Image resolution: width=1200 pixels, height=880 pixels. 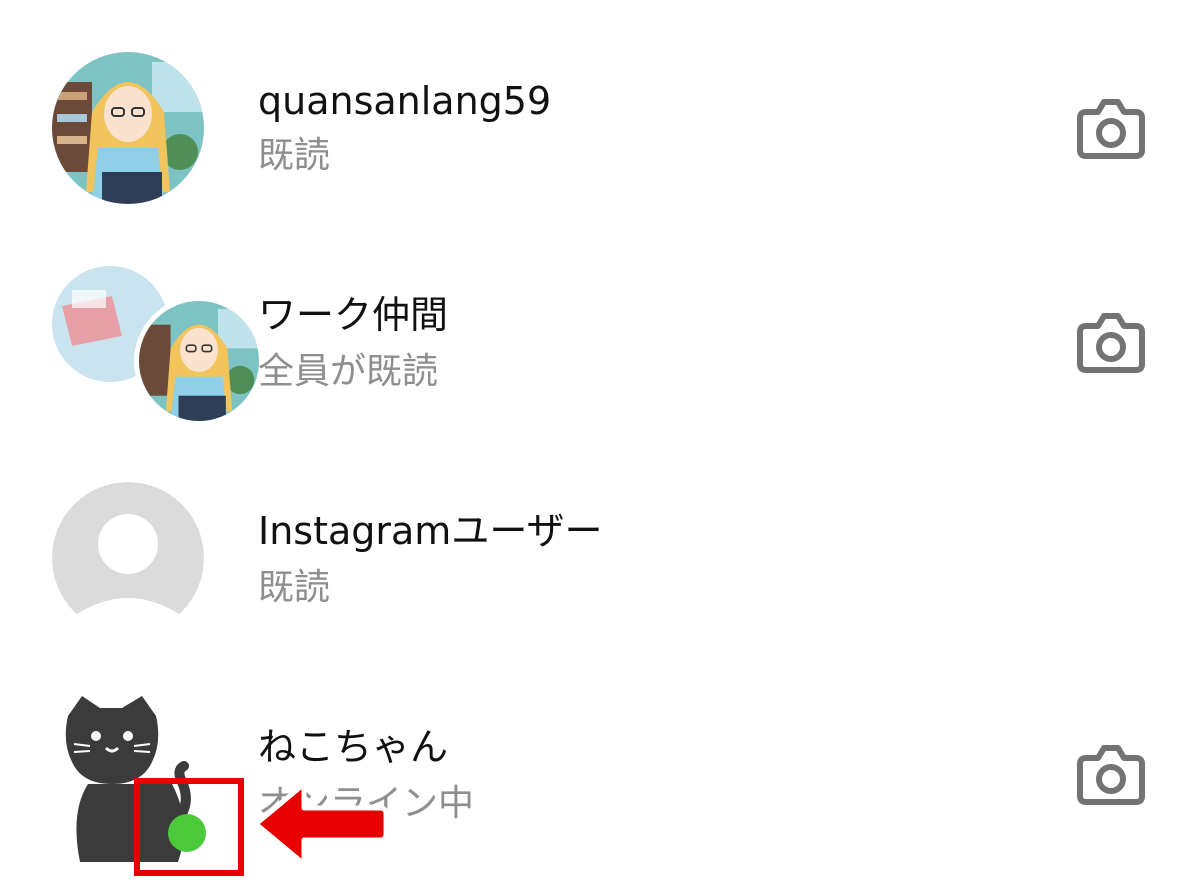 What do you see at coordinates (348, 371) in the screenshot?
I see `conversation-status: 全員が既読` at bounding box center [348, 371].